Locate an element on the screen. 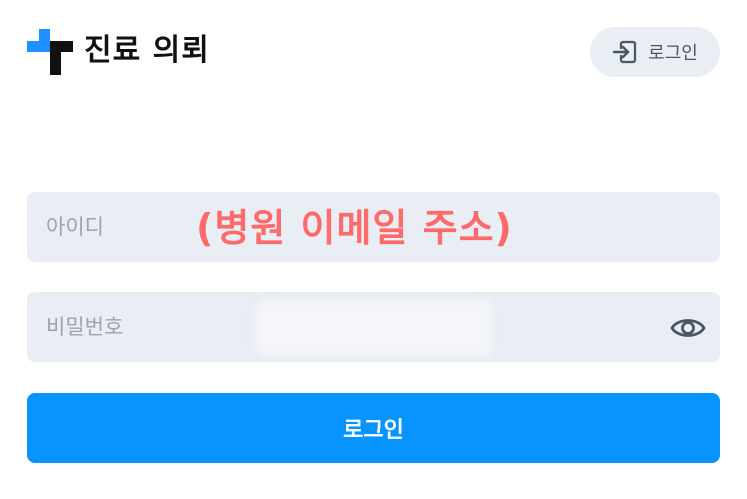 The width and height of the screenshot is (747, 499). header-login-label: 로그인 is located at coordinates (673, 53).